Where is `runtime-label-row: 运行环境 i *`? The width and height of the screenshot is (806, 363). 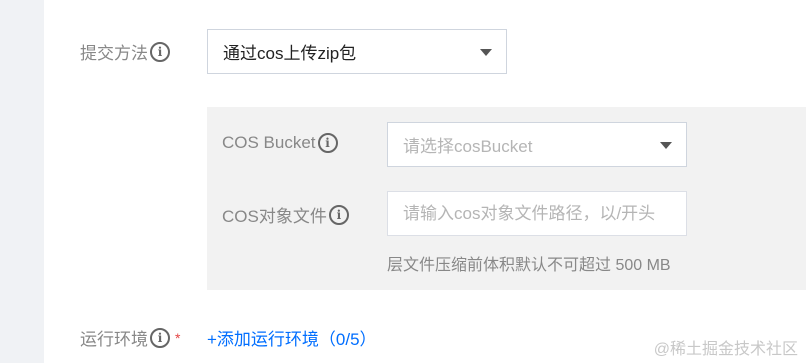 runtime-label-row: 运行环境 i * is located at coordinates (130, 337).